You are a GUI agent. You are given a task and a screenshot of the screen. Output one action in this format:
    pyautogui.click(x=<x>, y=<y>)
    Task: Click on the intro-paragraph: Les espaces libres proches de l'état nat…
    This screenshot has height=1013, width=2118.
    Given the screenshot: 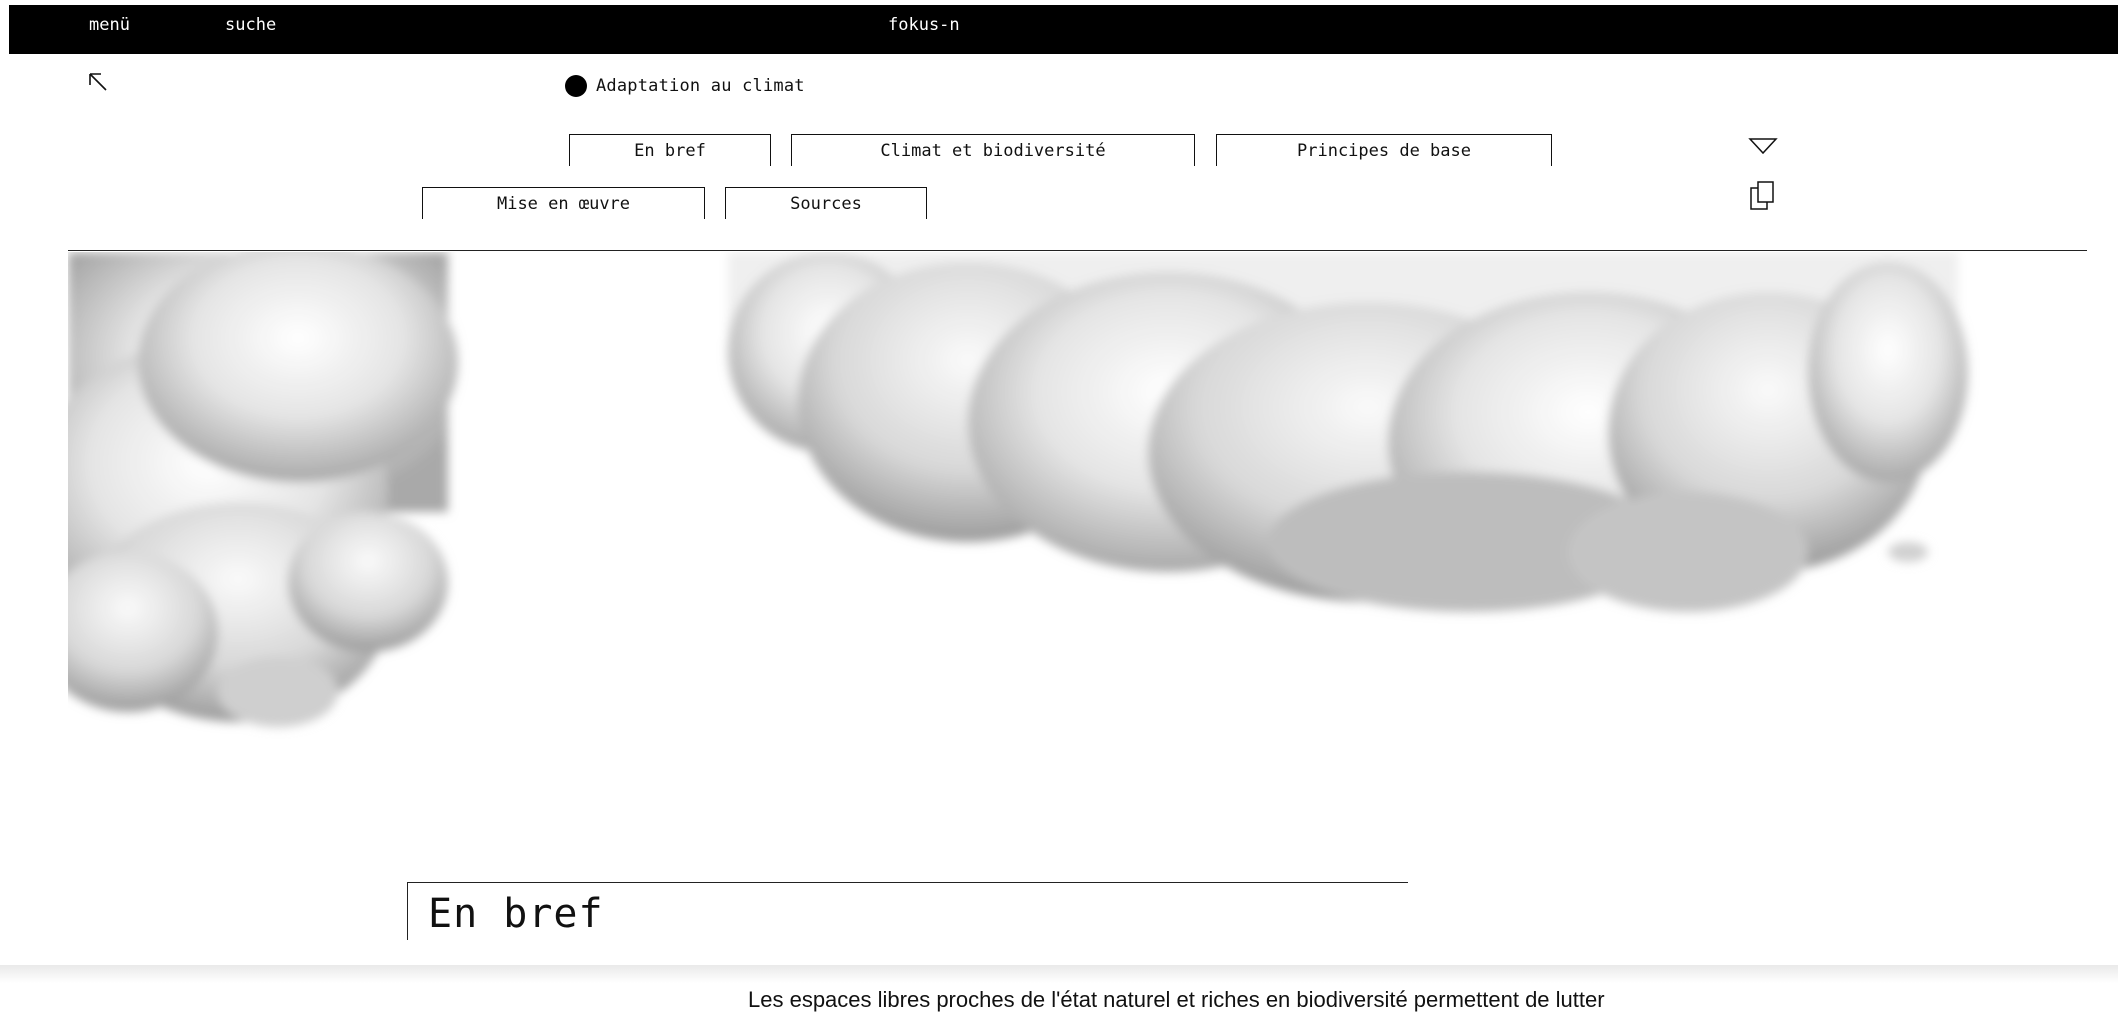 What is the action you would take?
    pyautogui.click(x=1176, y=999)
    